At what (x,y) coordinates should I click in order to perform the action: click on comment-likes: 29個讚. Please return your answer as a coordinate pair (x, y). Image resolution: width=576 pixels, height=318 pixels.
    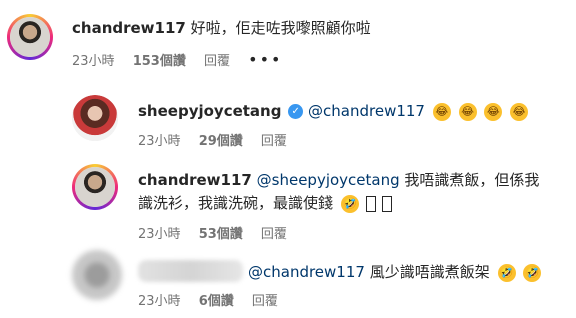
    Looking at the image, I should click on (221, 141).